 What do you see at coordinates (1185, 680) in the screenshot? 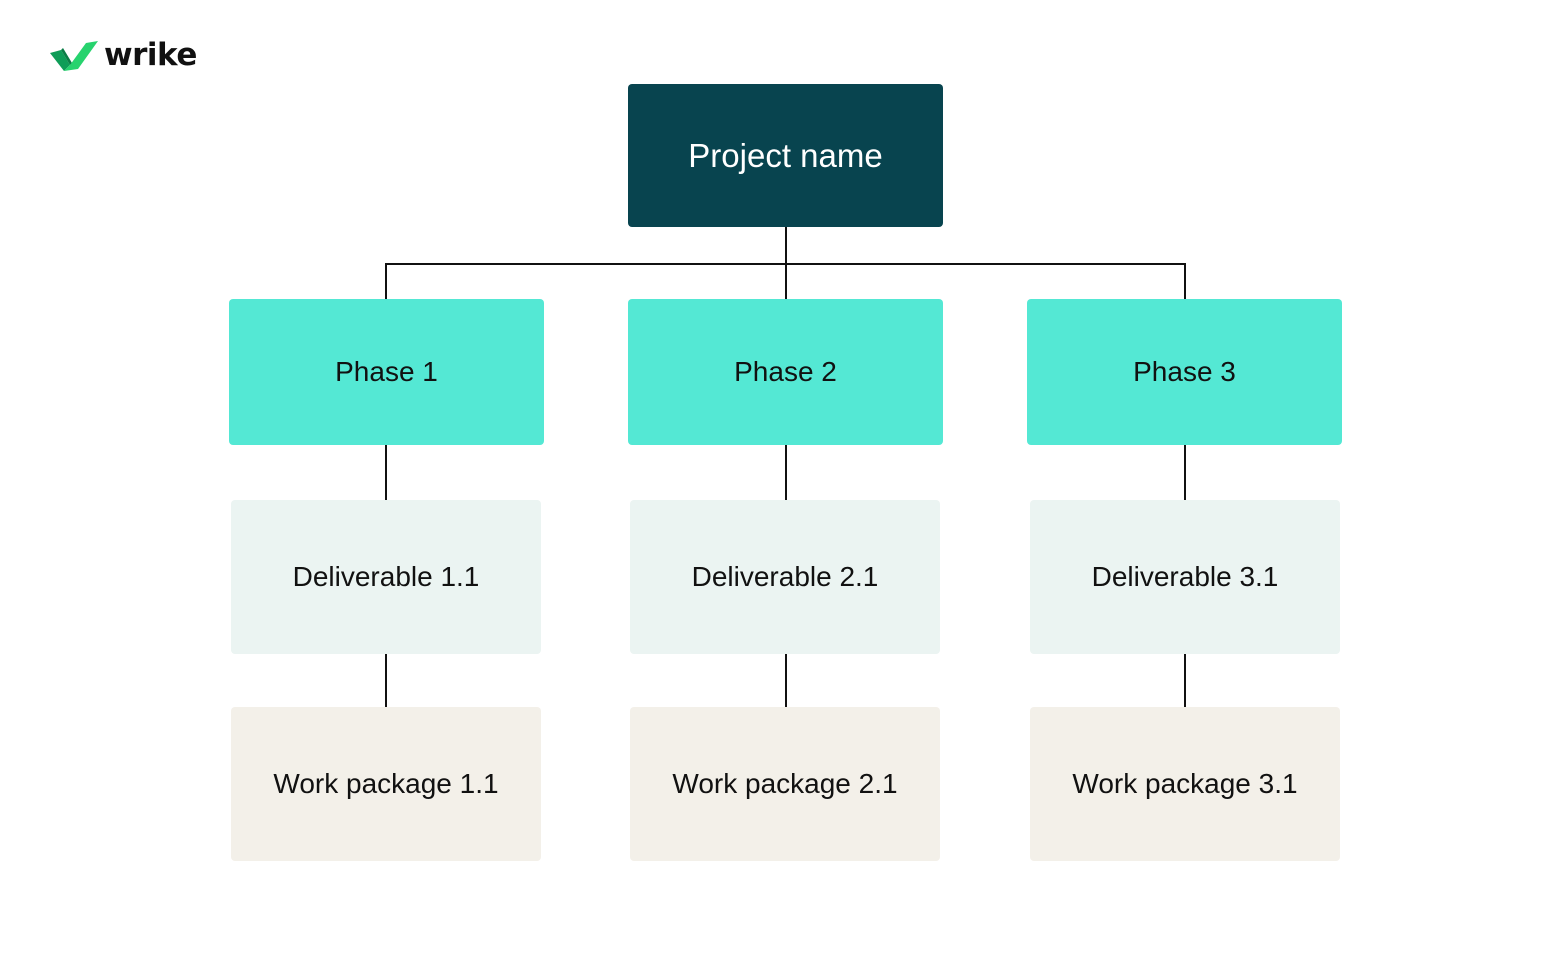
I see `connector-deliverable-3-work` at bounding box center [1185, 680].